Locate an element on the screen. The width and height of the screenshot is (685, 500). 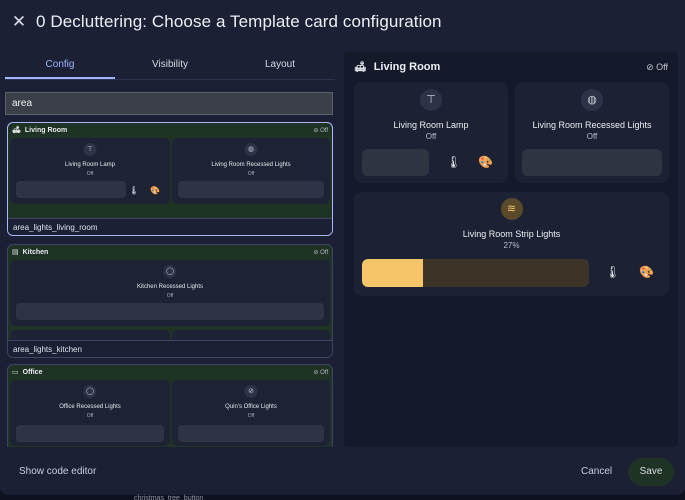
search-input is located at coordinates (169, 103).